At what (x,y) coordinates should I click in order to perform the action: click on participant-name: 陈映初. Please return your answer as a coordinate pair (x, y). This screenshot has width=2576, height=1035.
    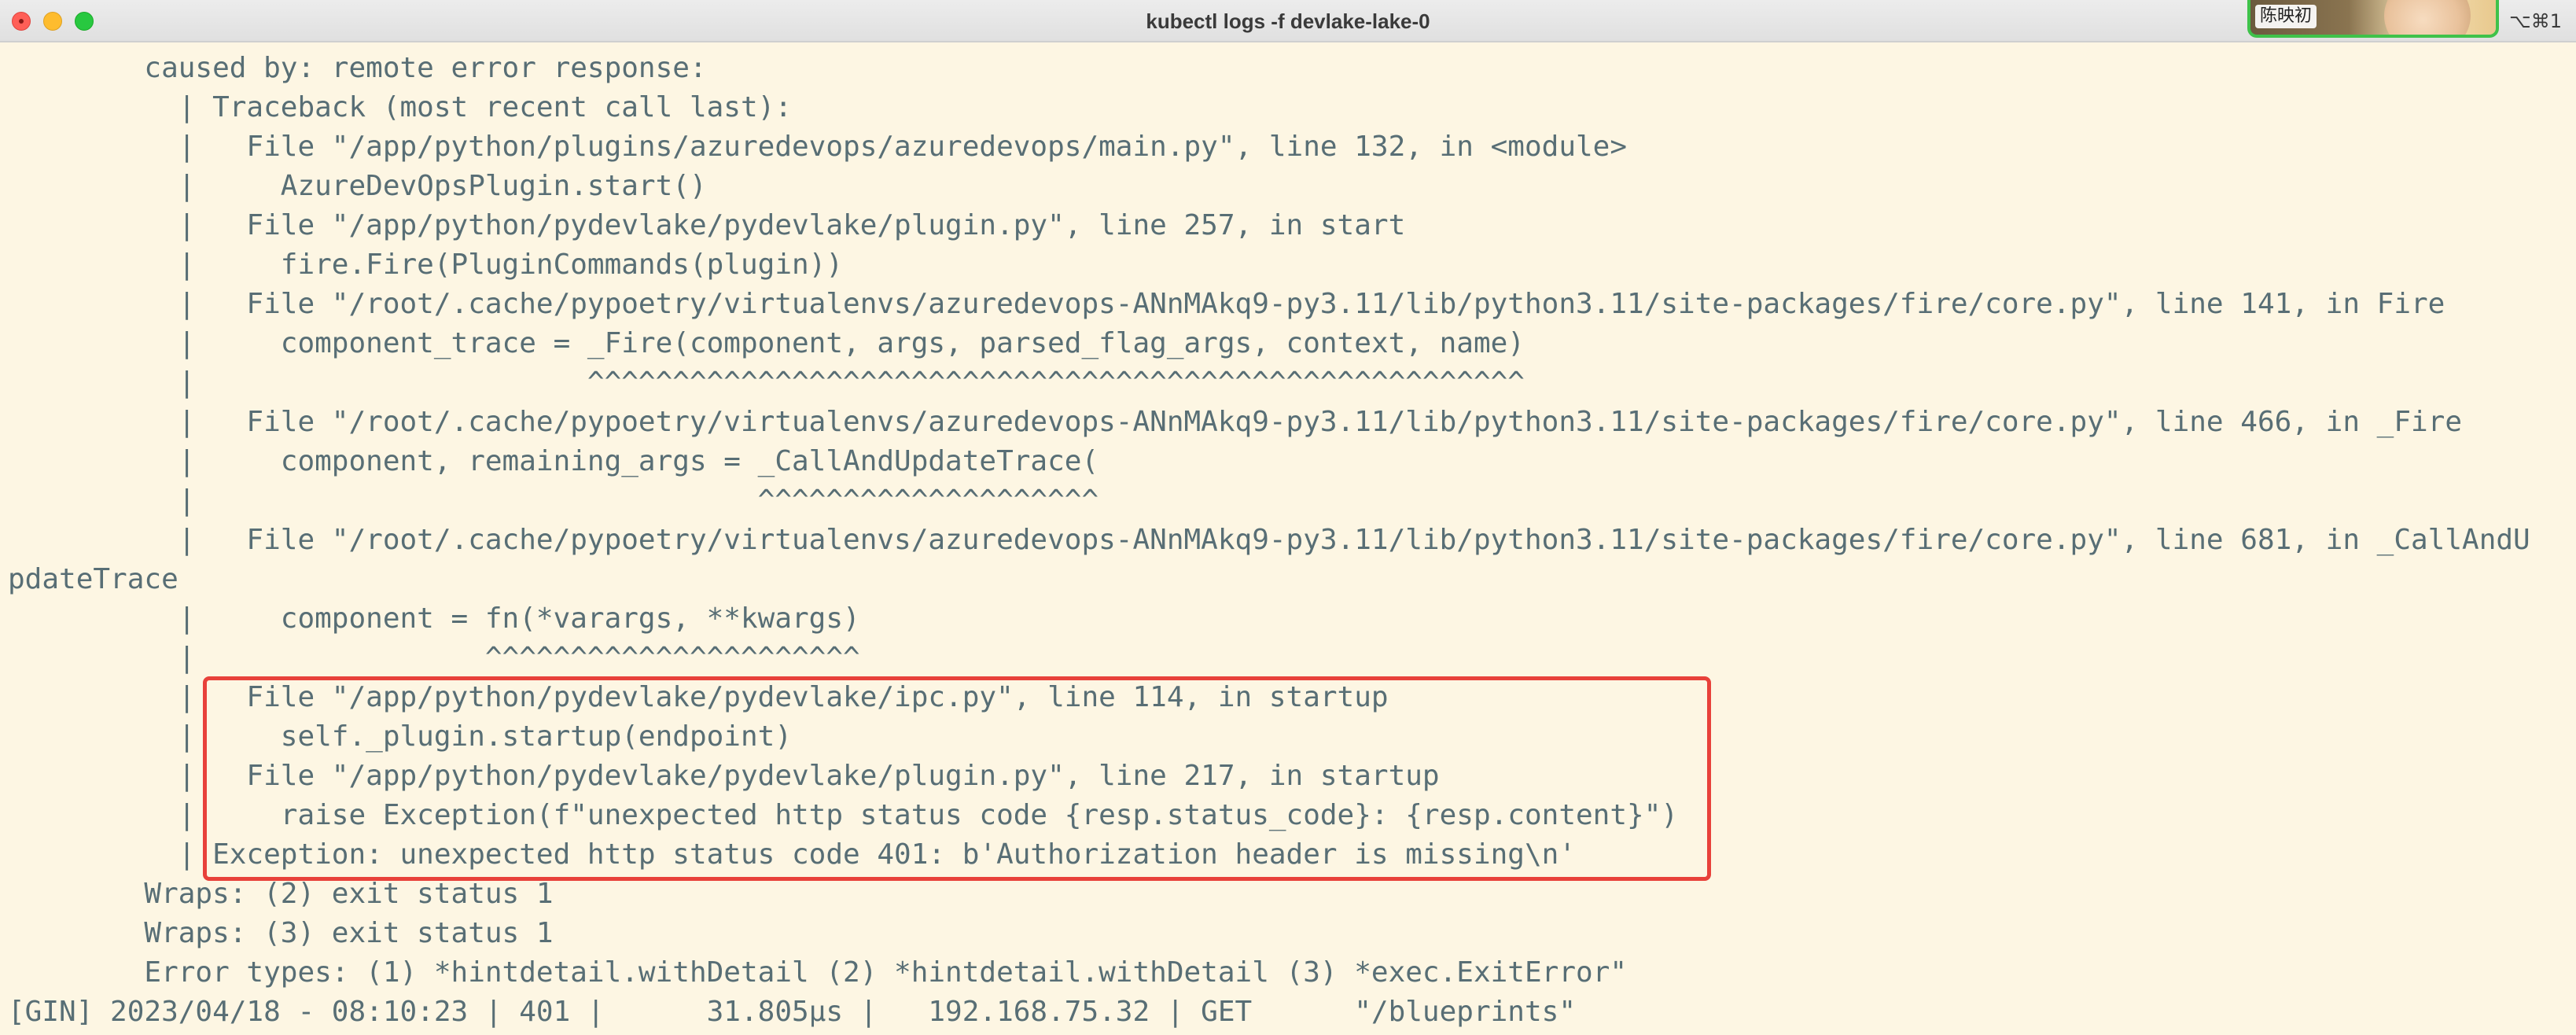
    Looking at the image, I should click on (2286, 16).